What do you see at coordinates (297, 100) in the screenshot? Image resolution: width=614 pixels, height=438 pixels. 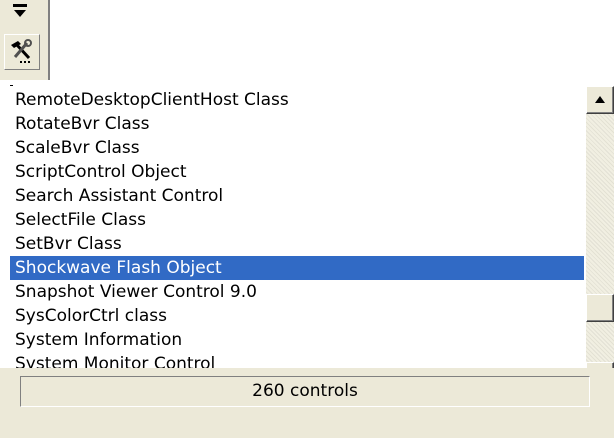 I see `list-item: RemoteDesktopClientHost Class` at bounding box center [297, 100].